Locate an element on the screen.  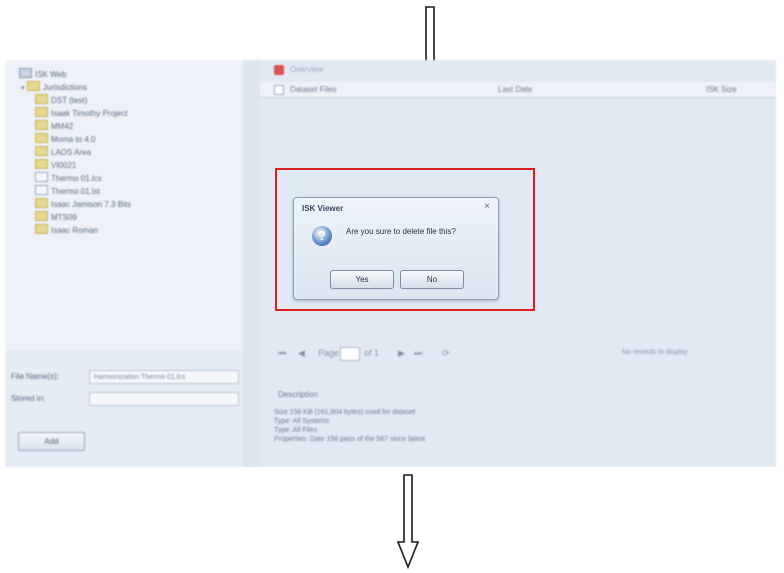
tree-item: Isaac Jamison 7.3 Bits is located at coordinates (80, 204).